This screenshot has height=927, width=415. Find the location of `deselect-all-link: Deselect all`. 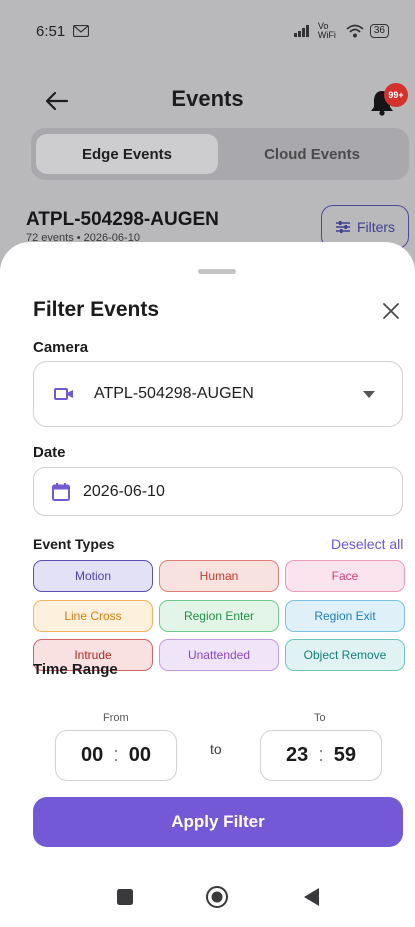

deselect-all-link: Deselect all is located at coordinates (367, 544).